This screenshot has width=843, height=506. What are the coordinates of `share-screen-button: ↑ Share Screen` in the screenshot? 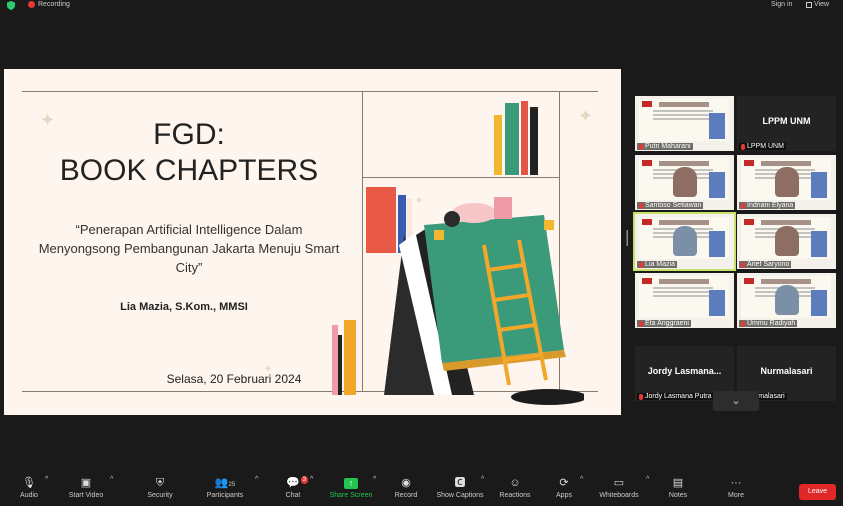 It's located at (351, 487).